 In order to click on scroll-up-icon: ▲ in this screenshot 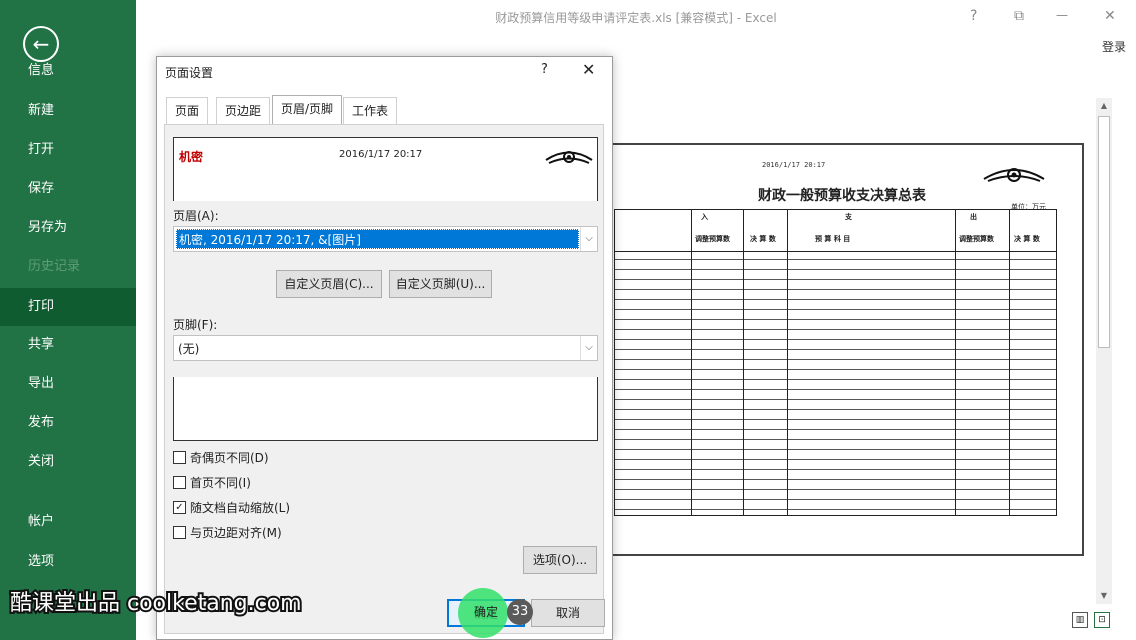, I will do `click(1104, 106)`.